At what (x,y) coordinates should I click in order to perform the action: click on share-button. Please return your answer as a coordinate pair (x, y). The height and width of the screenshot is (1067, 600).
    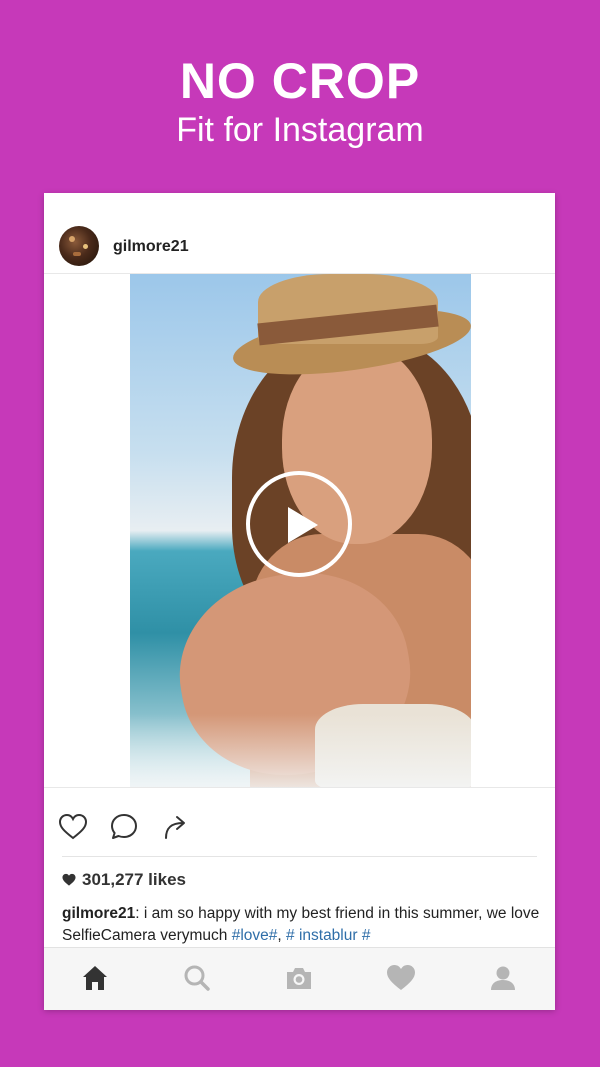
    Looking at the image, I should click on (176, 827).